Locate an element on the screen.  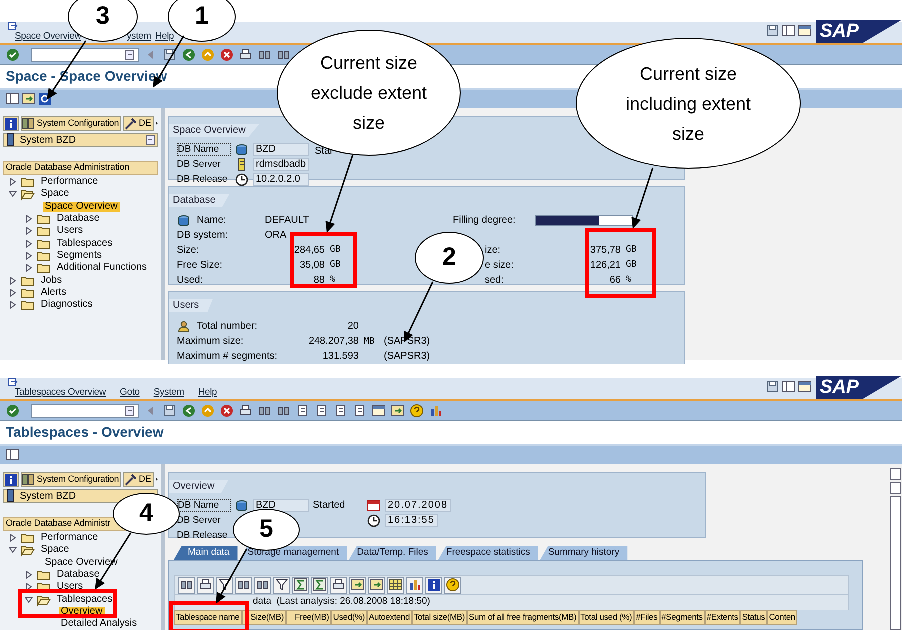
field-label: Free Size: is located at coordinates (200, 266).